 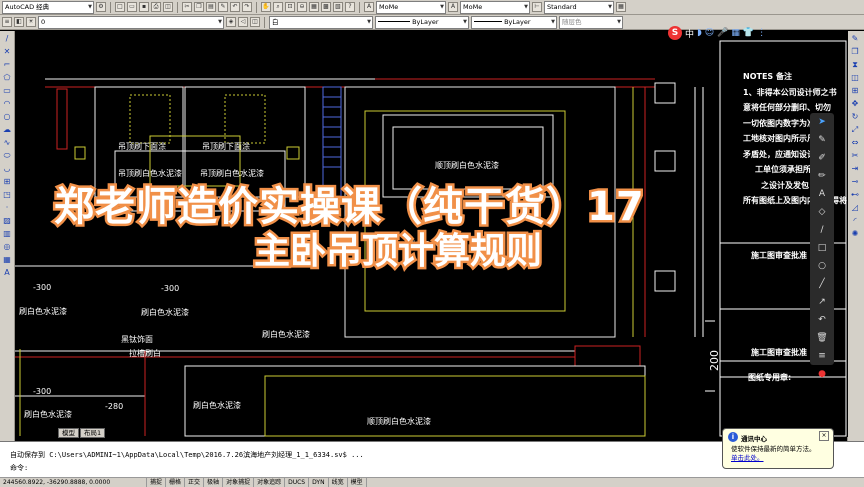 I want to click on hatch-icon: ▨, so click(x=7, y=221).